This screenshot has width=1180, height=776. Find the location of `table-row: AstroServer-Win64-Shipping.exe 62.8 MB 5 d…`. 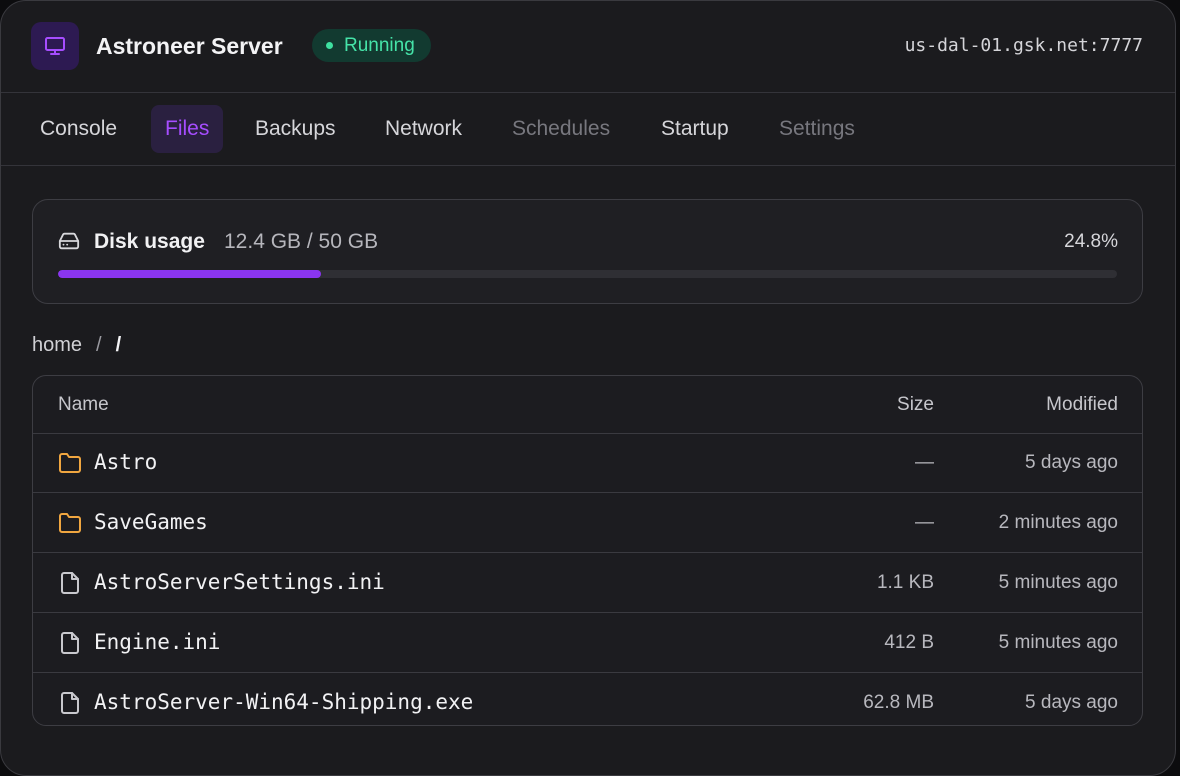

table-row: AstroServer-Win64-Shipping.exe 62.8 MB 5 d… is located at coordinates (587, 699).